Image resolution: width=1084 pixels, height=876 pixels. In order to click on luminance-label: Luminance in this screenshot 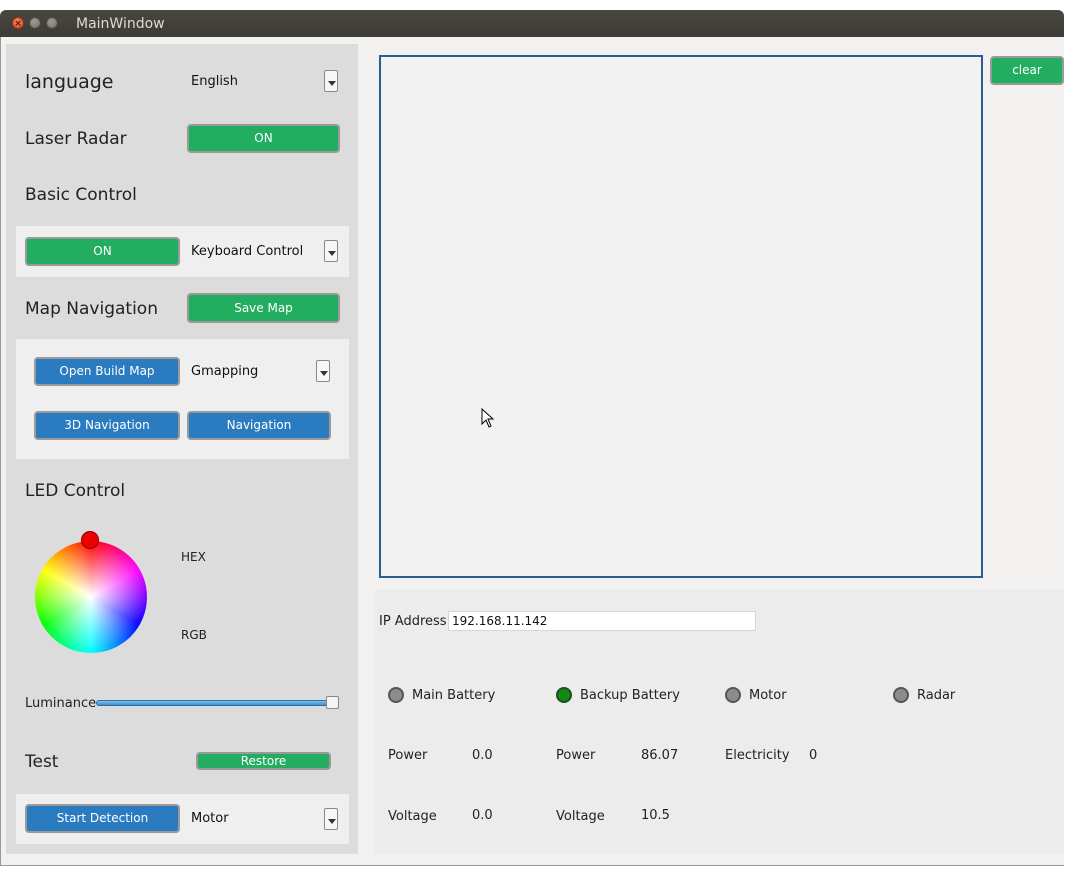, I will do `click(61, 703)`.